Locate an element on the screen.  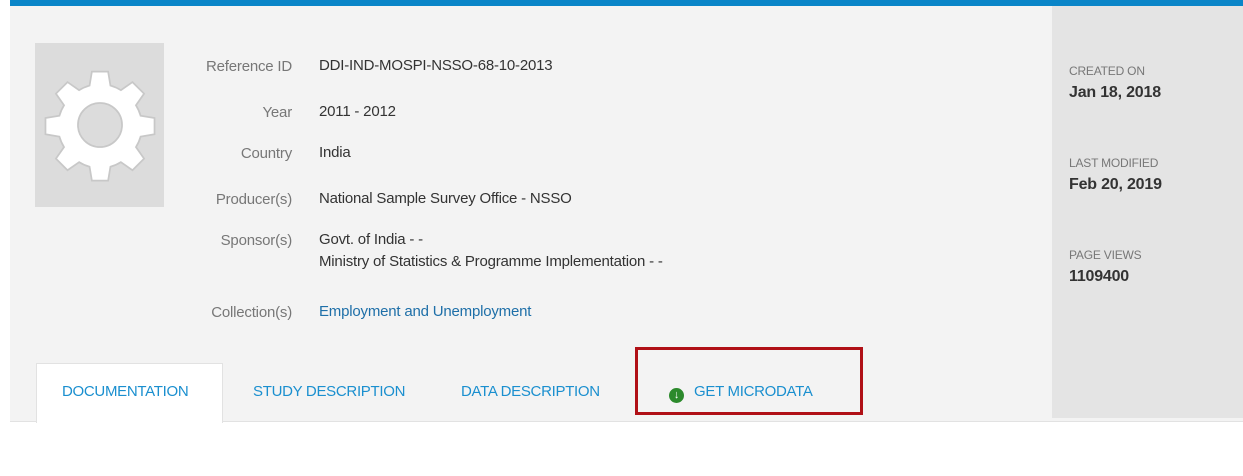
reference-id-label: Reference ID is located at coordinates (249, 66).